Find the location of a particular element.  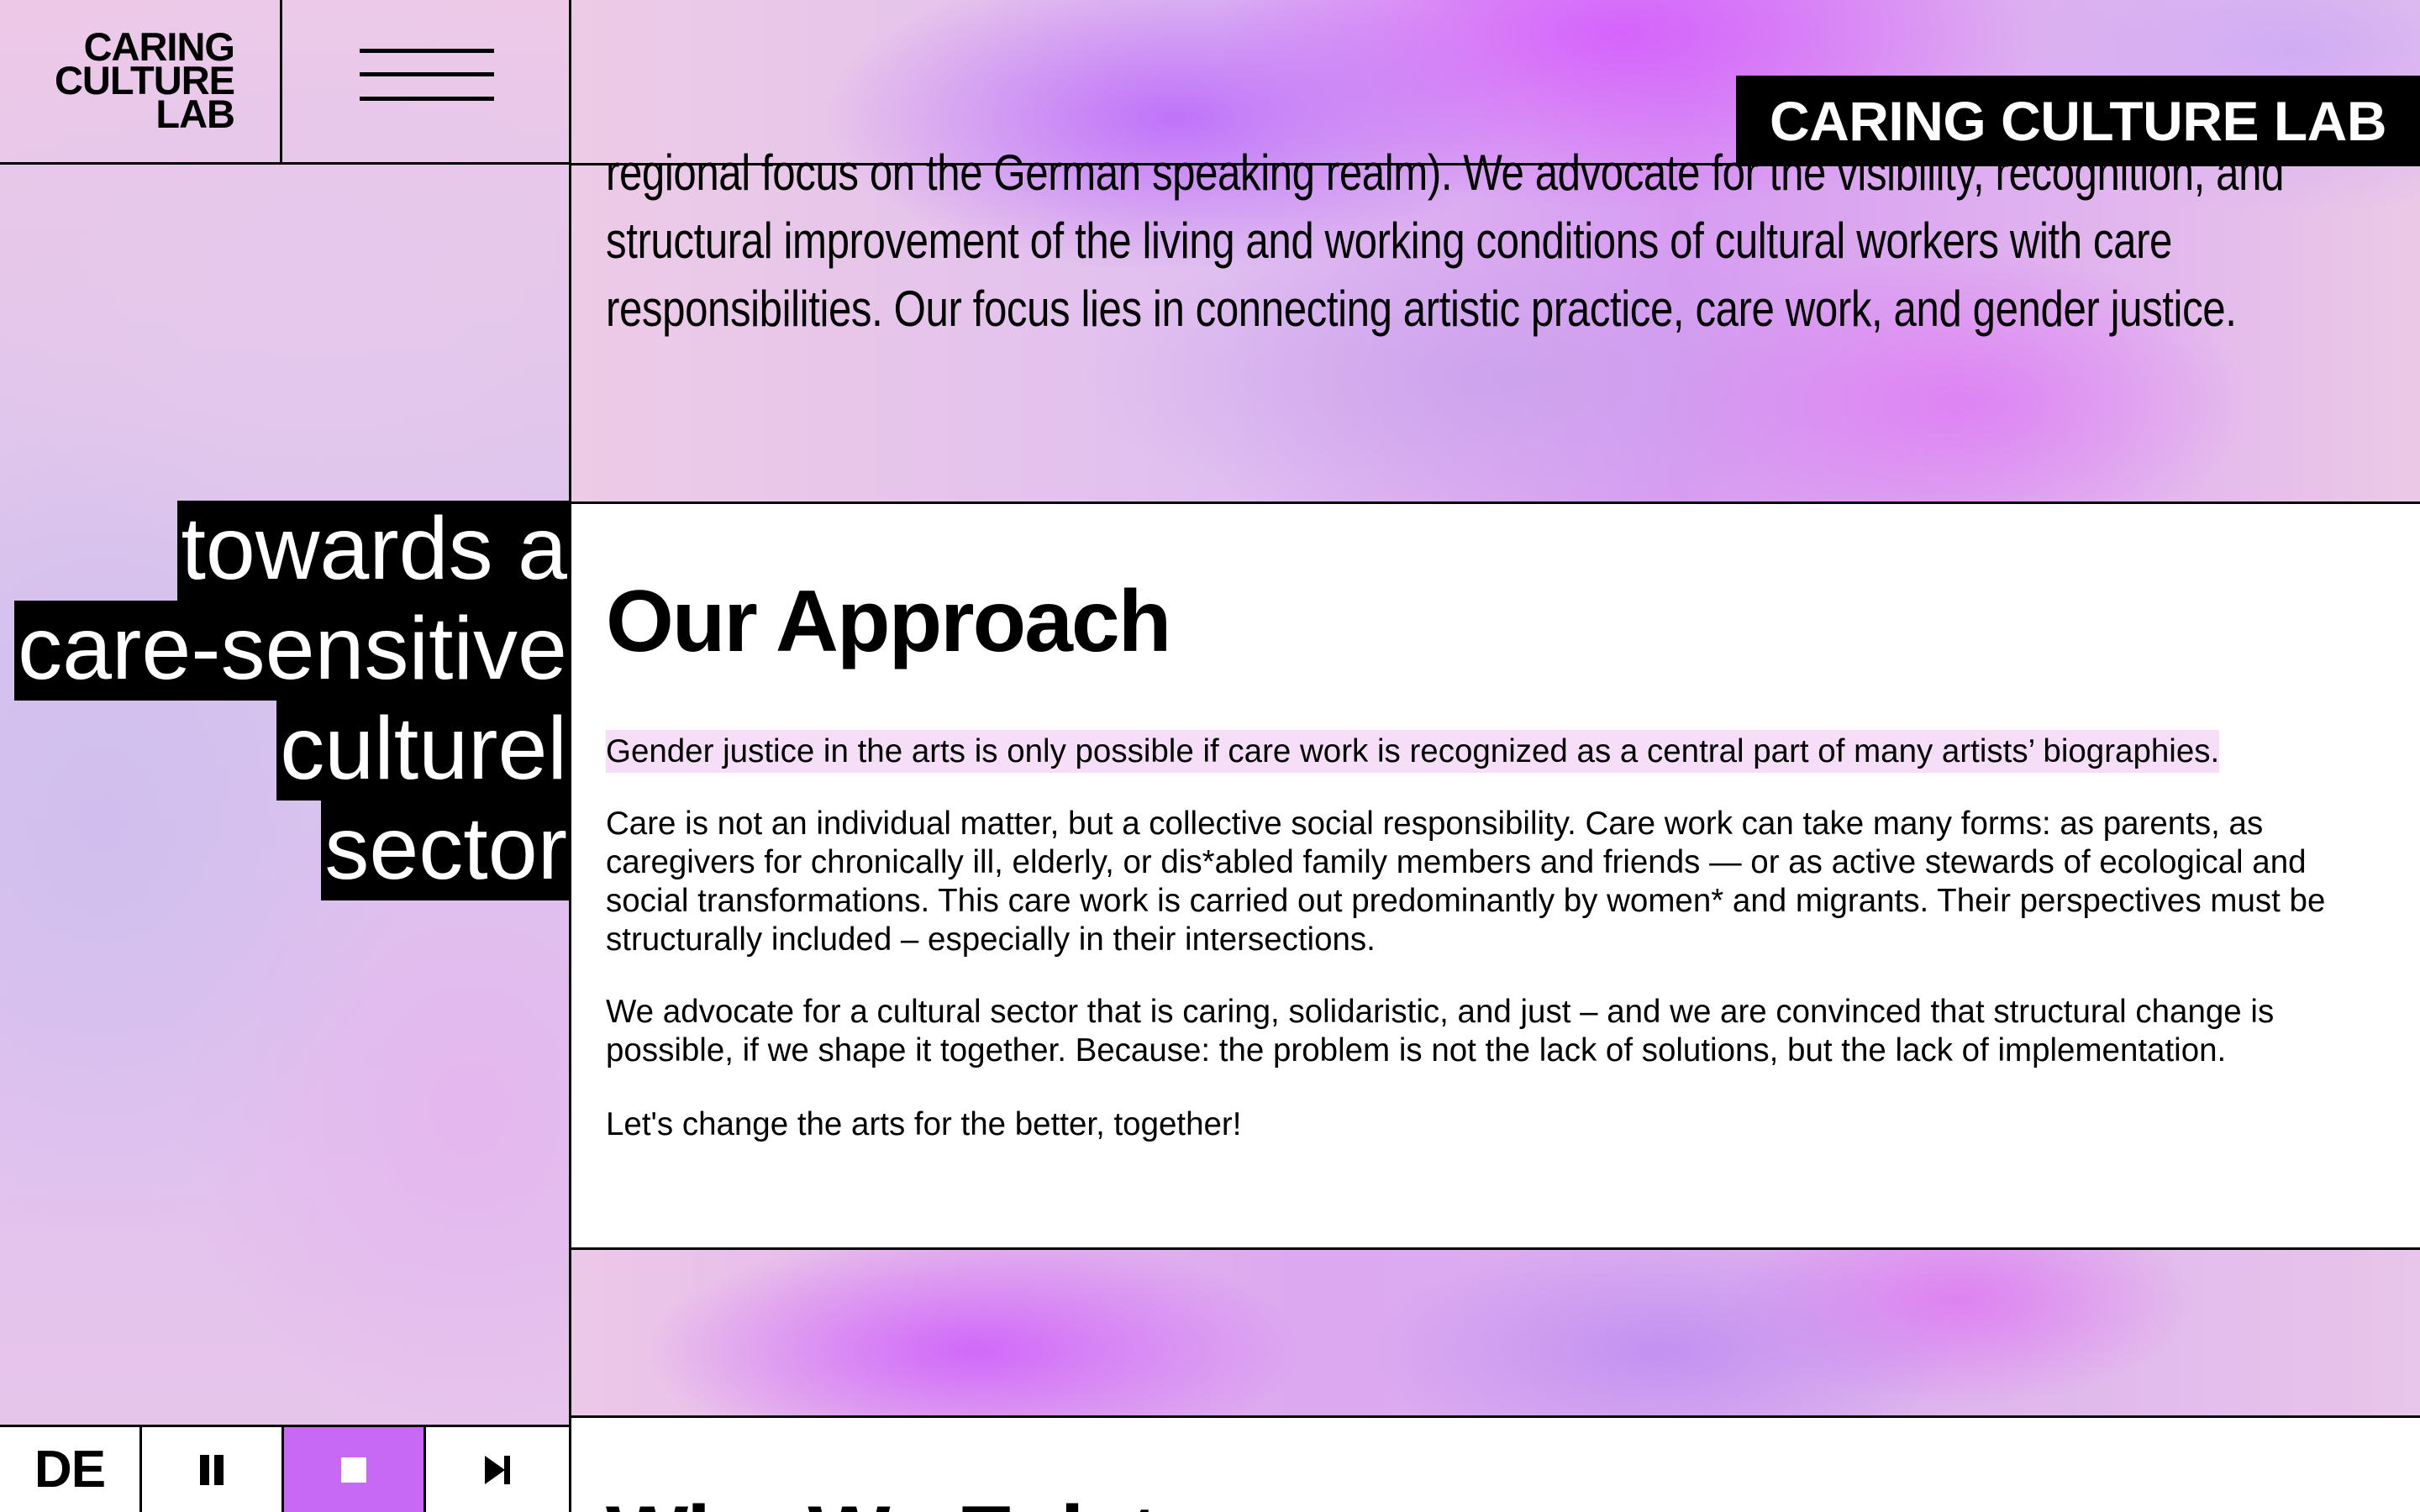

language-switch-button: DE is located at coordinates (71, 1469).